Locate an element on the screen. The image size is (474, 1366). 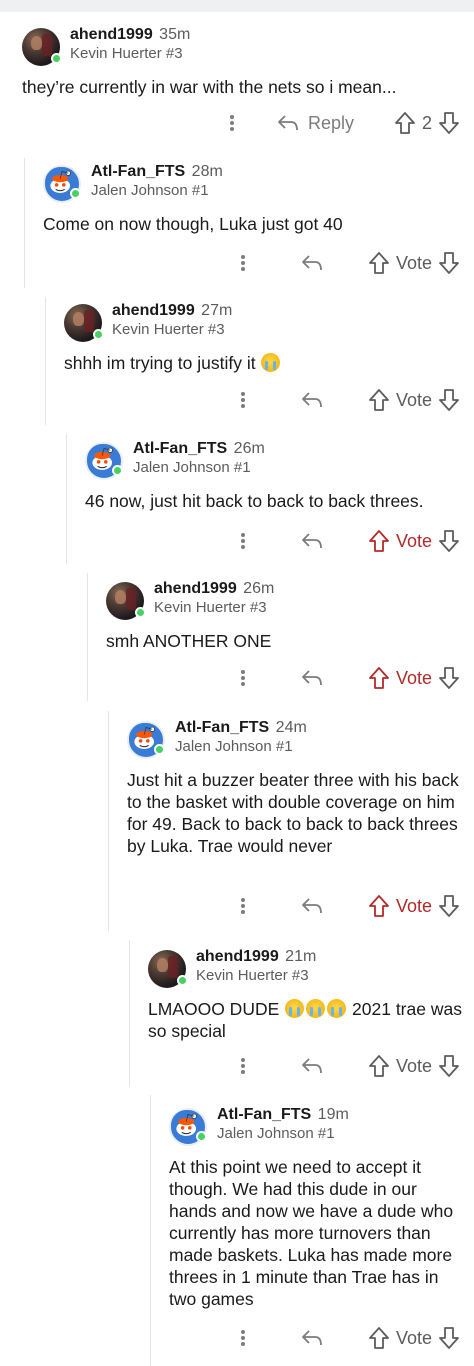
comment-header: ahend1999 35m Kevin Huerter #3 is located at coordinates (242, 48).